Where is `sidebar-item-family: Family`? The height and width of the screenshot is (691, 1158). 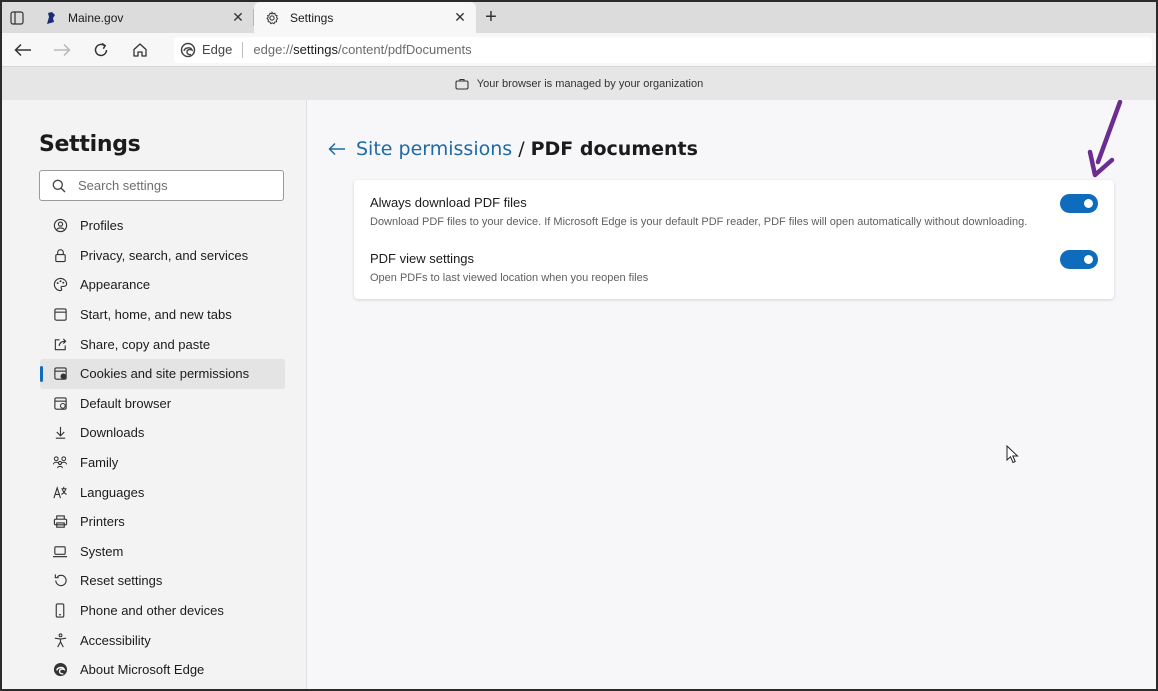
sidebar-item-family: Family is located at coordinates (162, 463).